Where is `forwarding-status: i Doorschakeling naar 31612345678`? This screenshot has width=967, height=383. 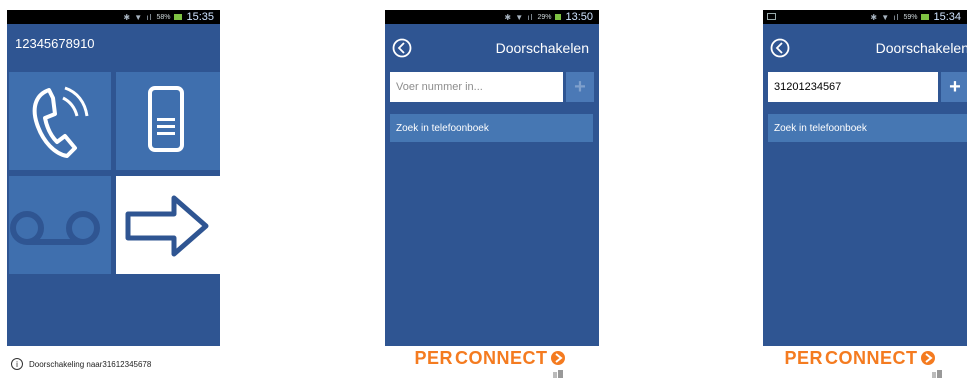
forwarding-status: i Doorschakeling naar 31612345678 is located at coordinates (81, 364).